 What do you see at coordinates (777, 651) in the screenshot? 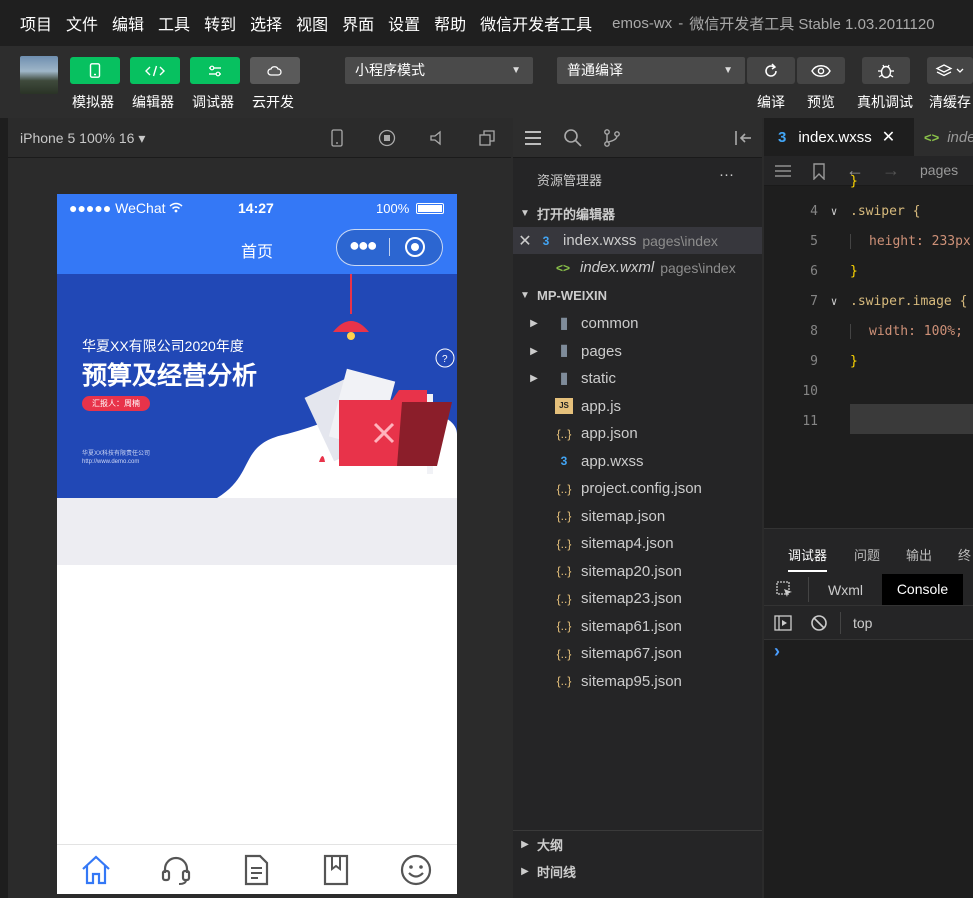
I see `console-prompt: ›` at bounding box center [777, 651].